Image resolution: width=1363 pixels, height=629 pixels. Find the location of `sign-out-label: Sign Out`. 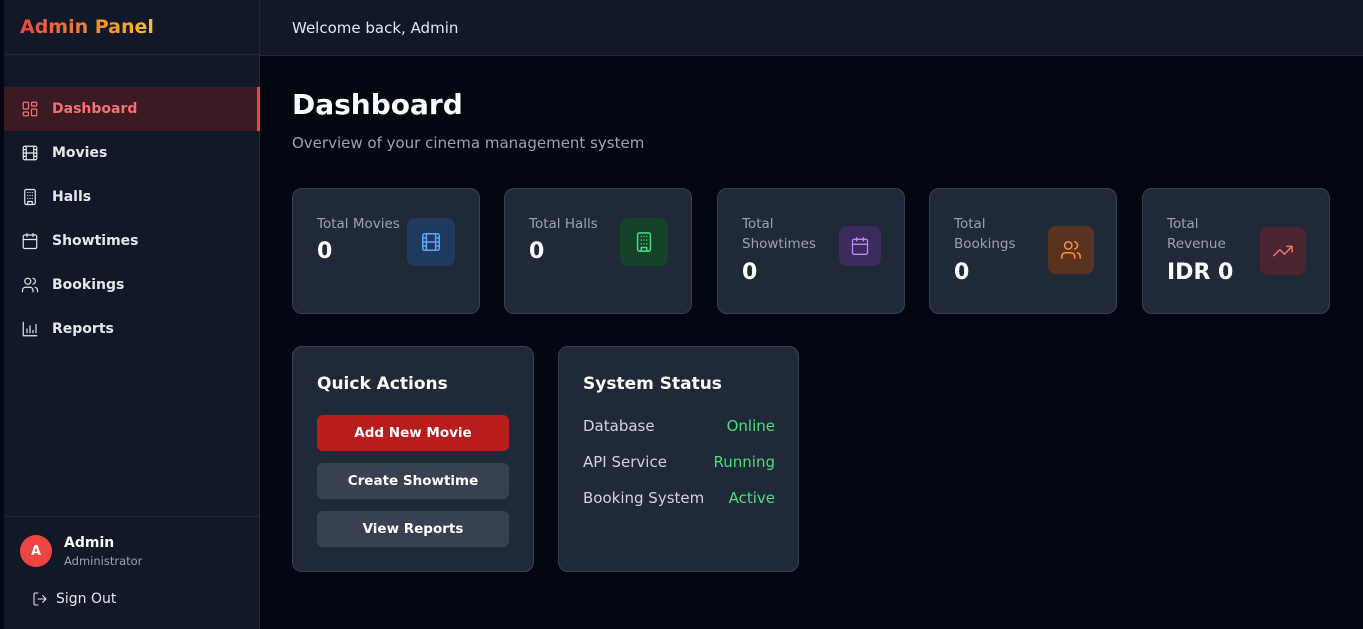

sign-out-label: Sign Out is located at coordinates (86, 599).